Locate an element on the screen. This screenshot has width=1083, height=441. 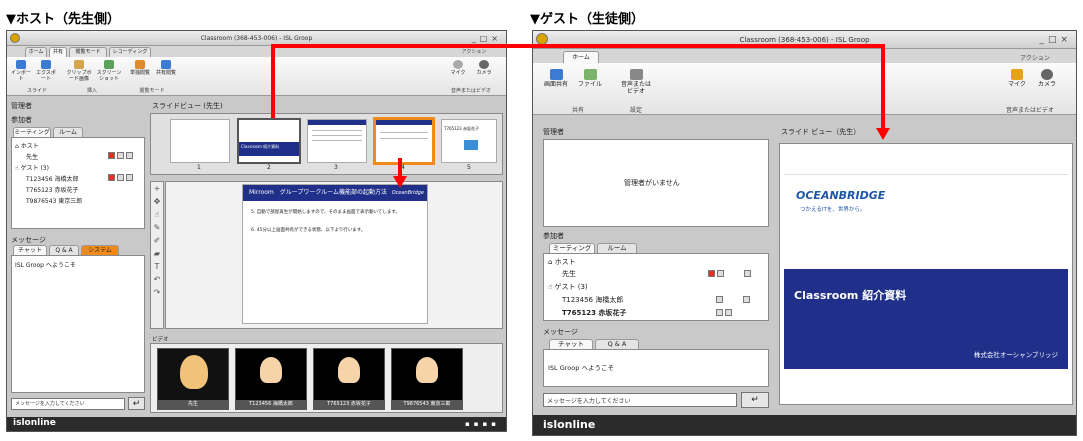
guest-tab-chat: チャット is located at coordinates (571, 344).